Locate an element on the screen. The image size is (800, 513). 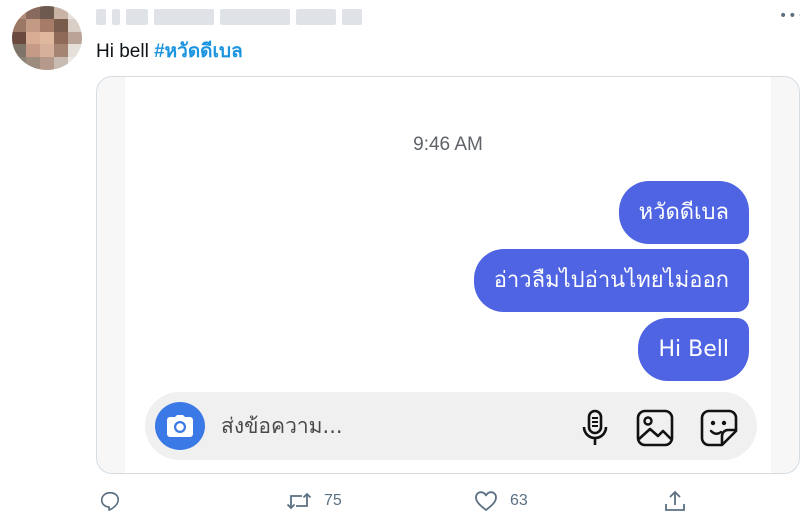
gallery-button is located at coordinates (655, 428).